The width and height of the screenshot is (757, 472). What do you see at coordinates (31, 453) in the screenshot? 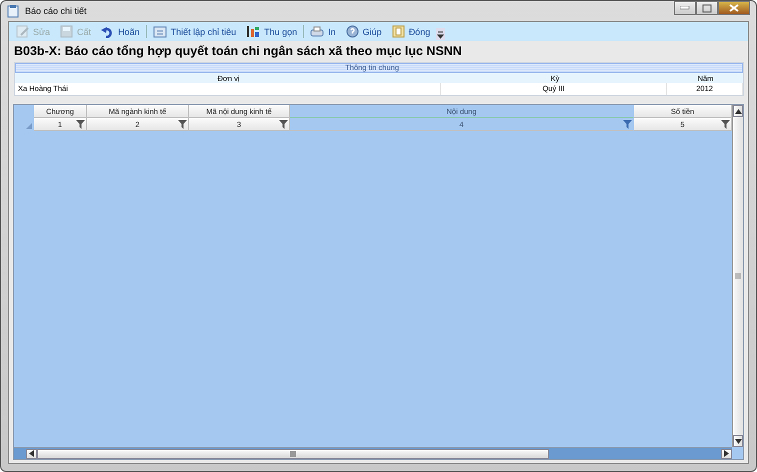
I see `scroll-left-icon` at bounding box center [31, 453].